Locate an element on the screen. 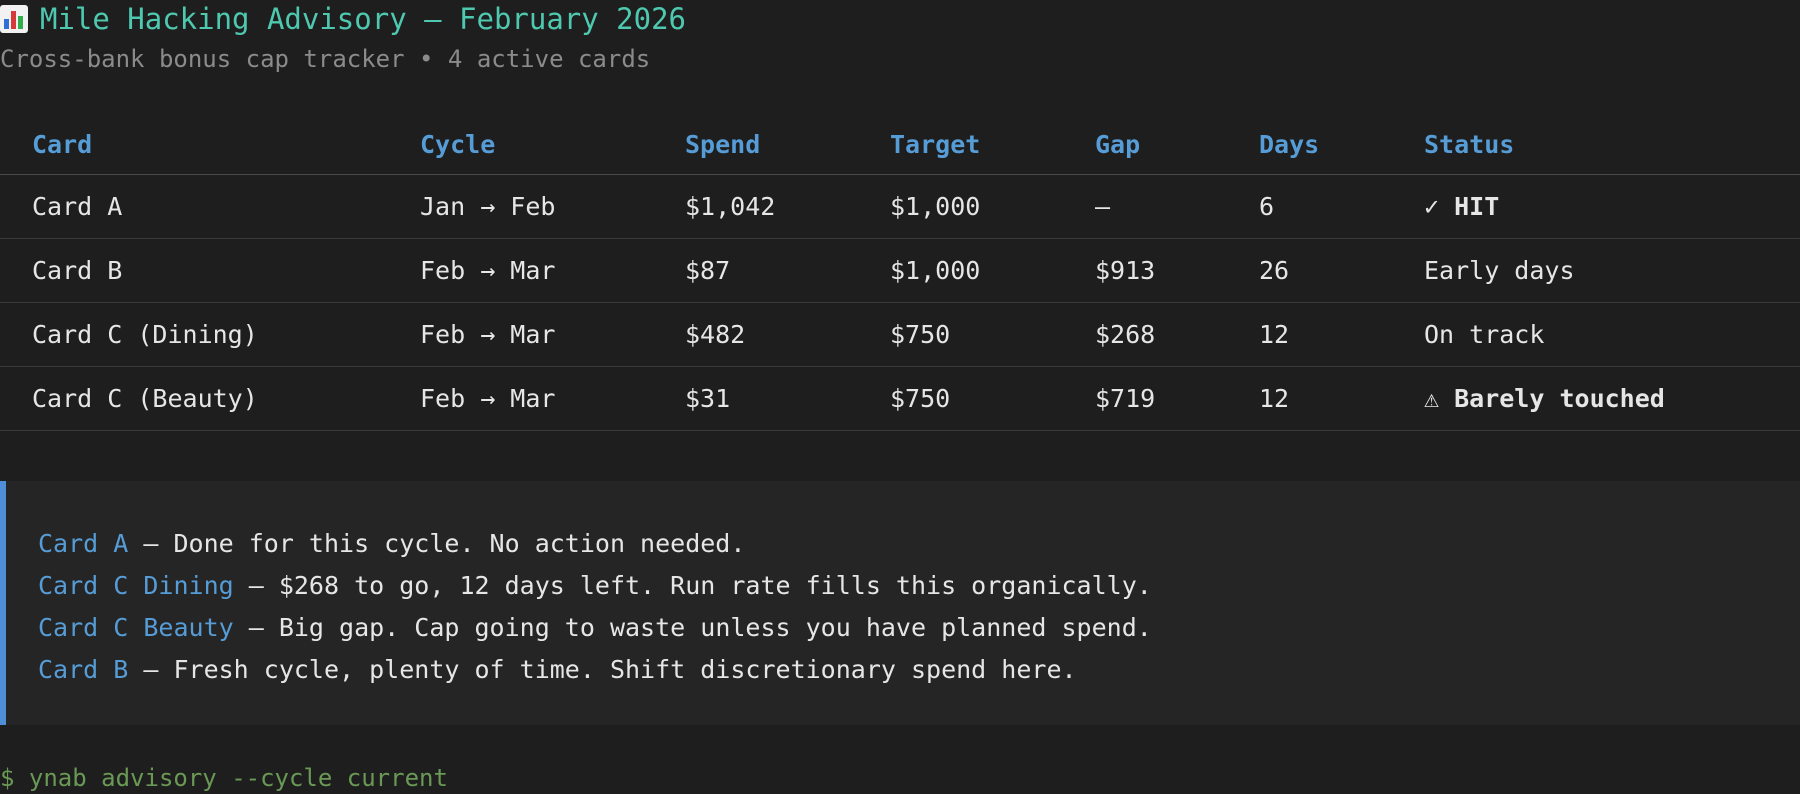 This screenshot has width=1800, height=794. bar-chart-icon is located at coordinates (14, 19).